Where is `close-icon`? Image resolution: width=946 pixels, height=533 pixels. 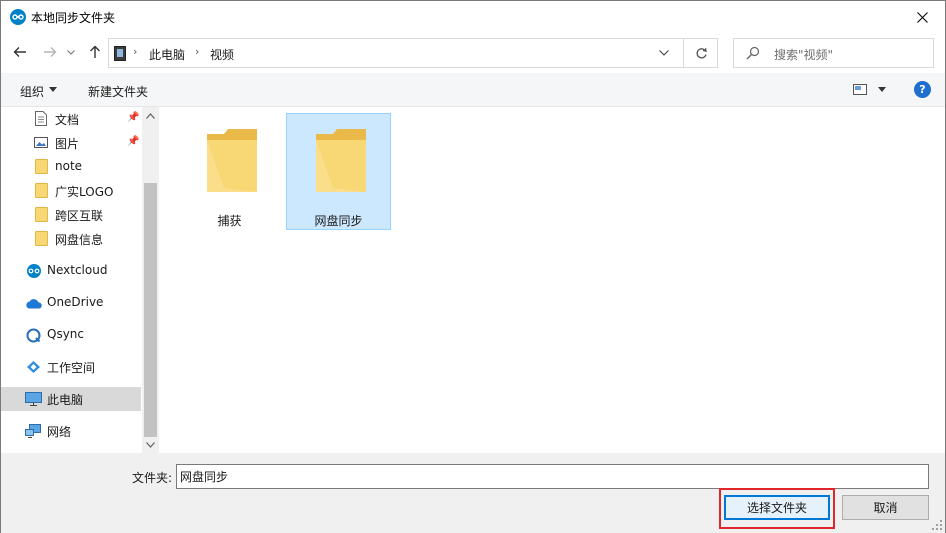
close-icon is located at coordinates (922, 17).